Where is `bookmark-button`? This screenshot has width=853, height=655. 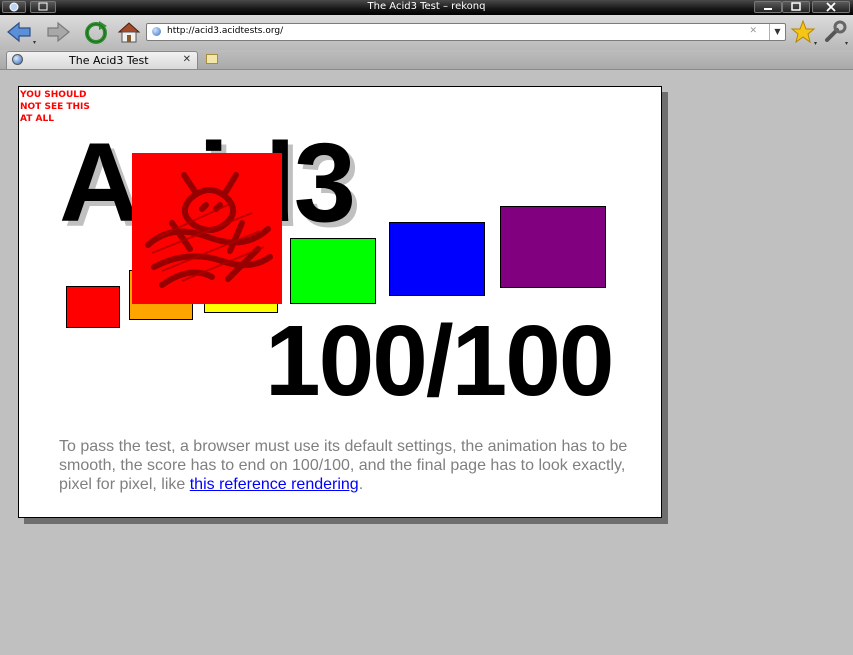 bookmark-button is located at coordinates (804, 32).